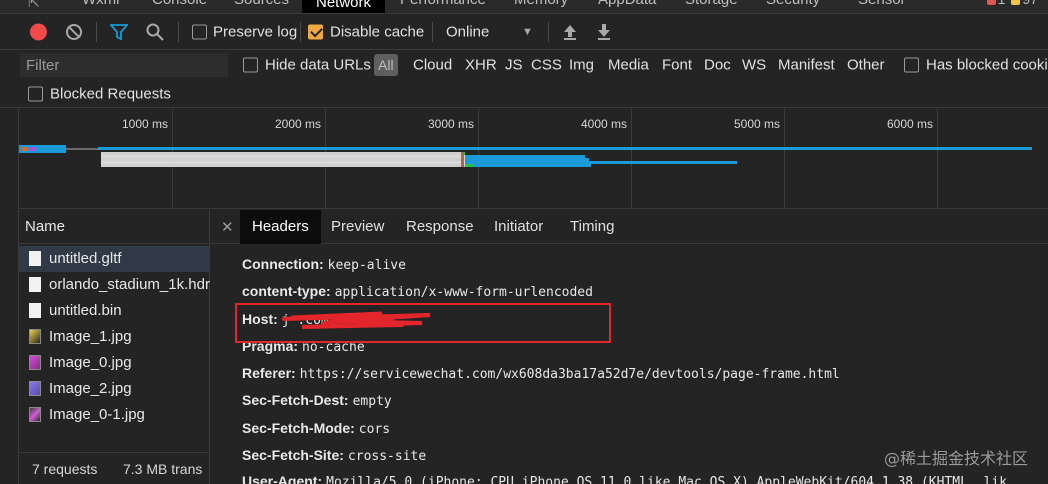 The height and width of the screenshot is (484, 1048). Describe the element at coordinates (603, 124) in the screenshot. I see `tick-label: 4000 ms` at that location.